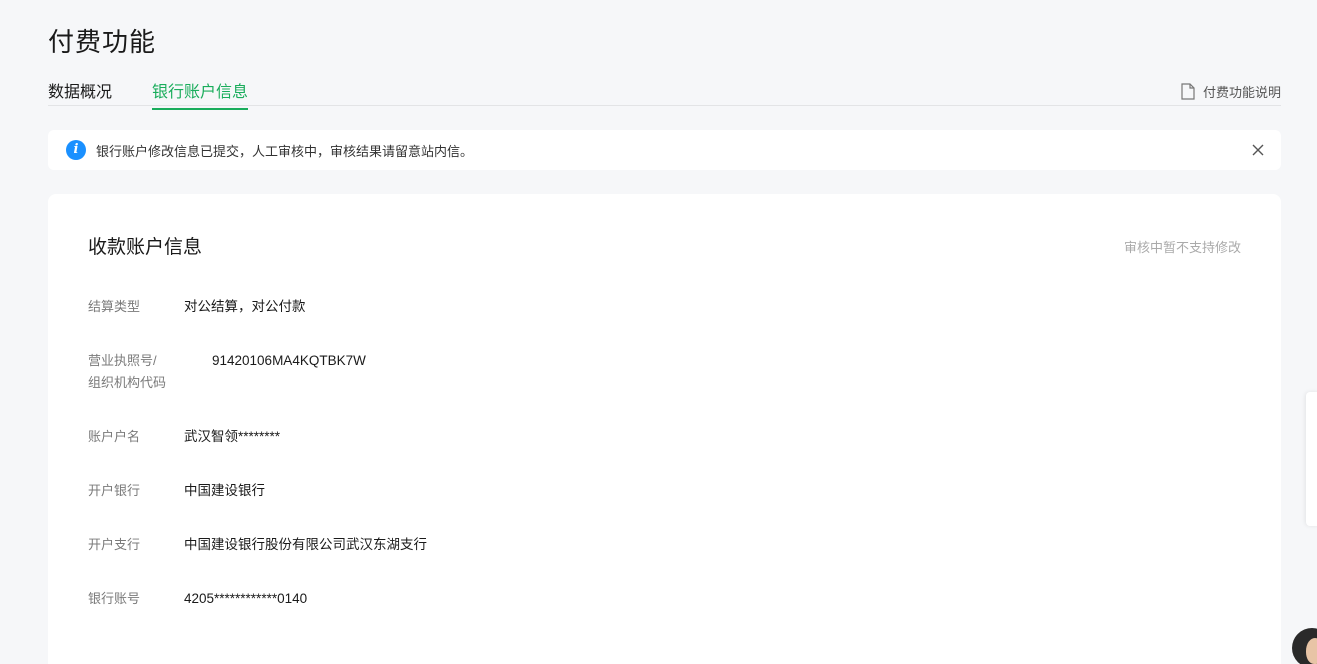 This screenshot has height=664, width=1317. Describe the element at coordinates (245, 306) in the screenshot. I see `field-value: 对公结算，对公付款` at that location.